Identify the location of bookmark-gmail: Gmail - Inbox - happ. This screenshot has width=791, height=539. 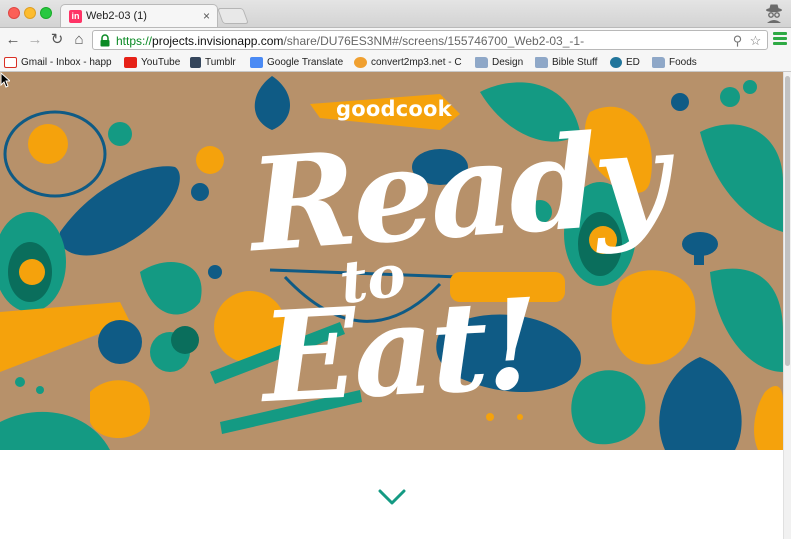
(58, 62).